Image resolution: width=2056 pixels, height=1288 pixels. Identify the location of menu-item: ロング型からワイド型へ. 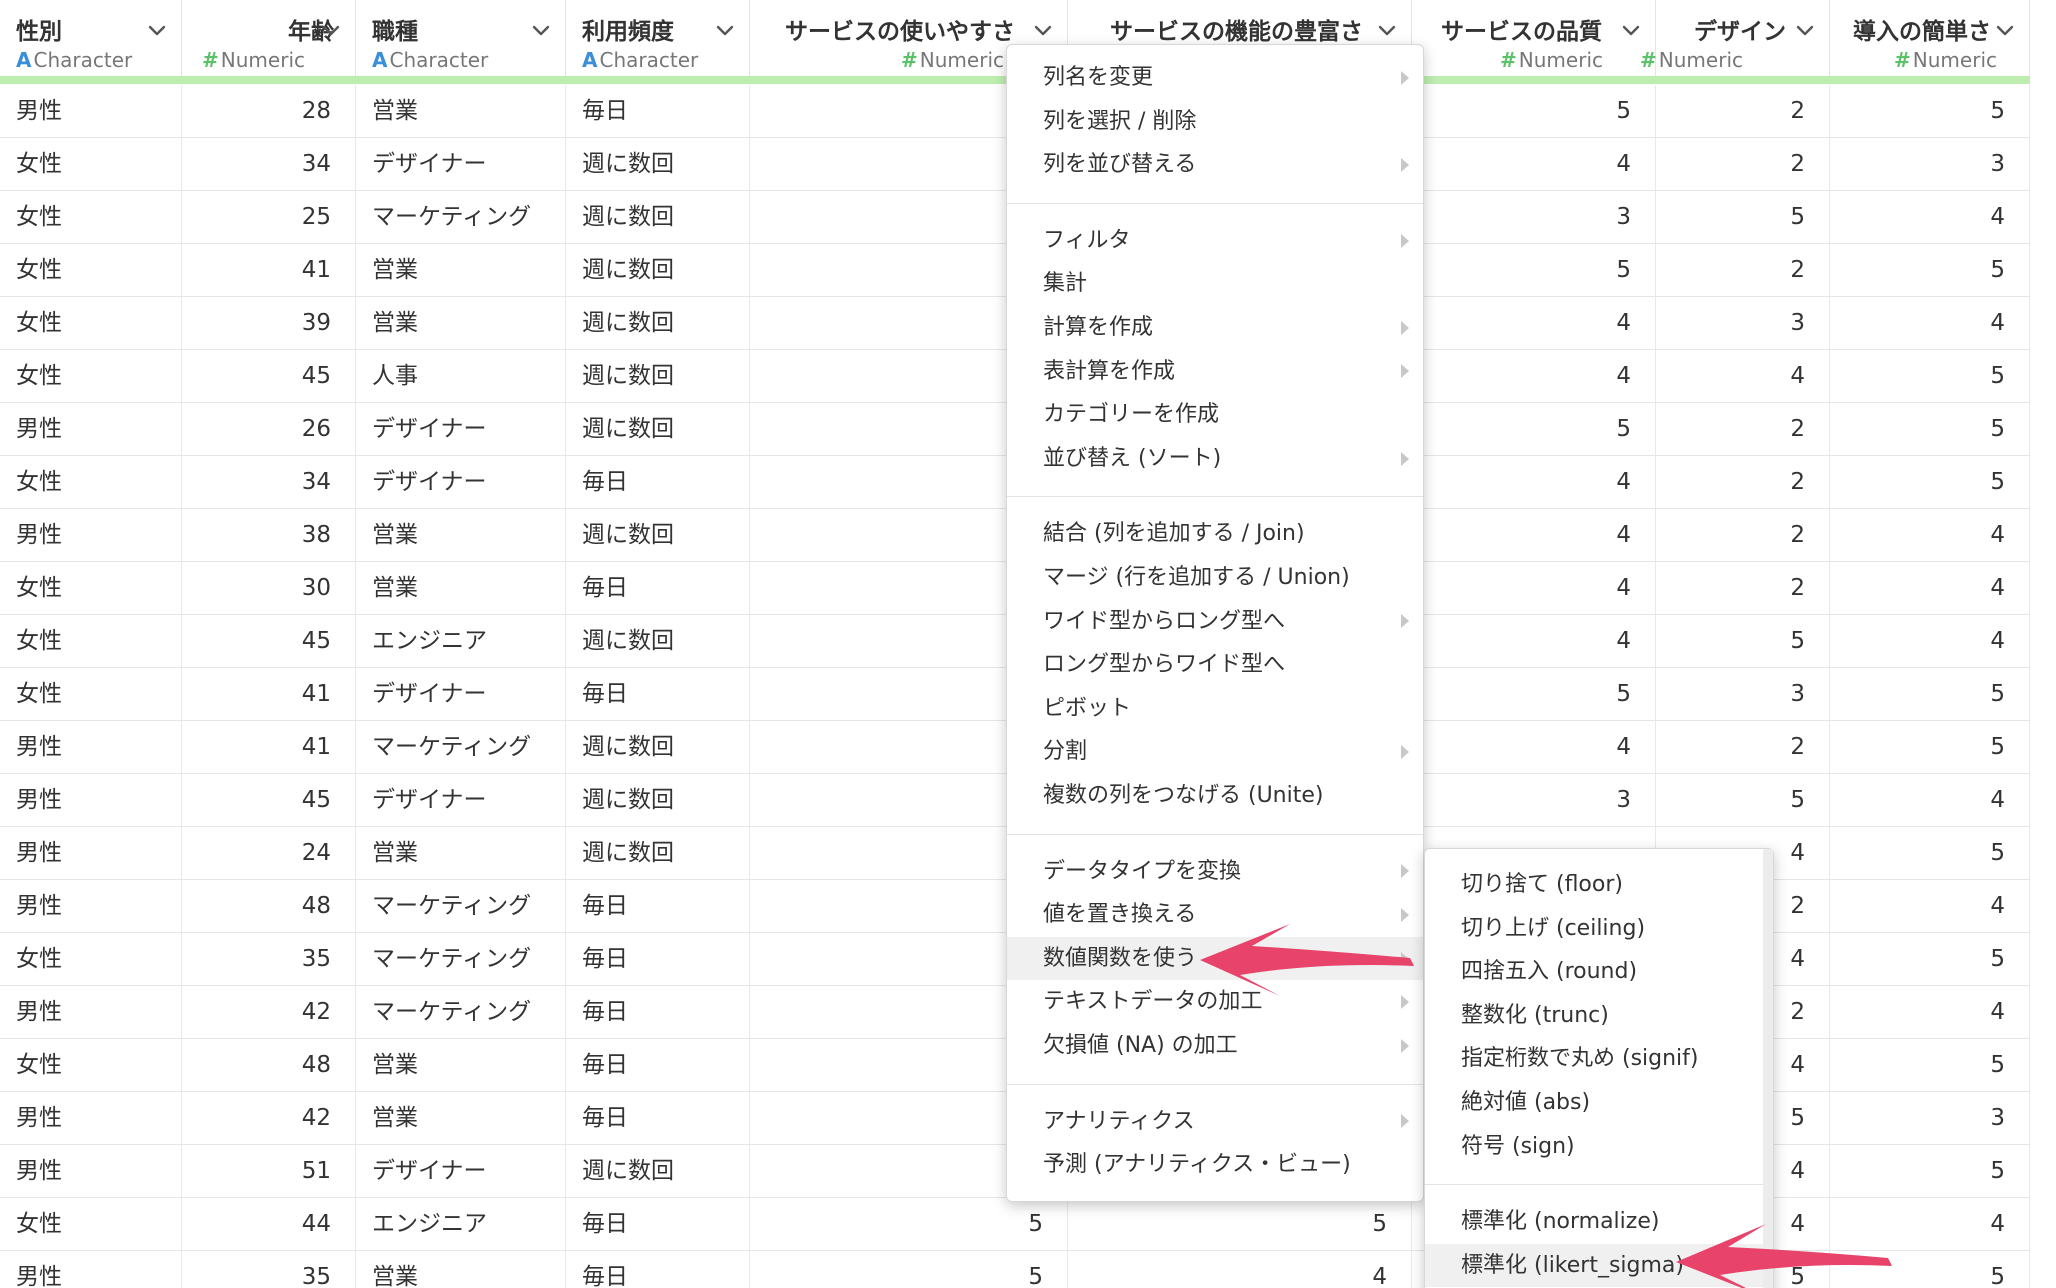
(1215, 665).